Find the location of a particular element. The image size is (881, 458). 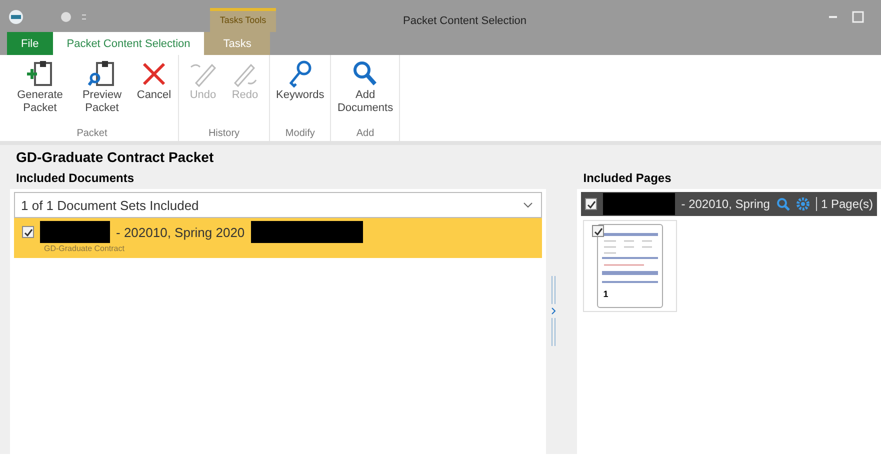

ribbon-tab: Packet Content Selection is located at coordinates (128, 43).